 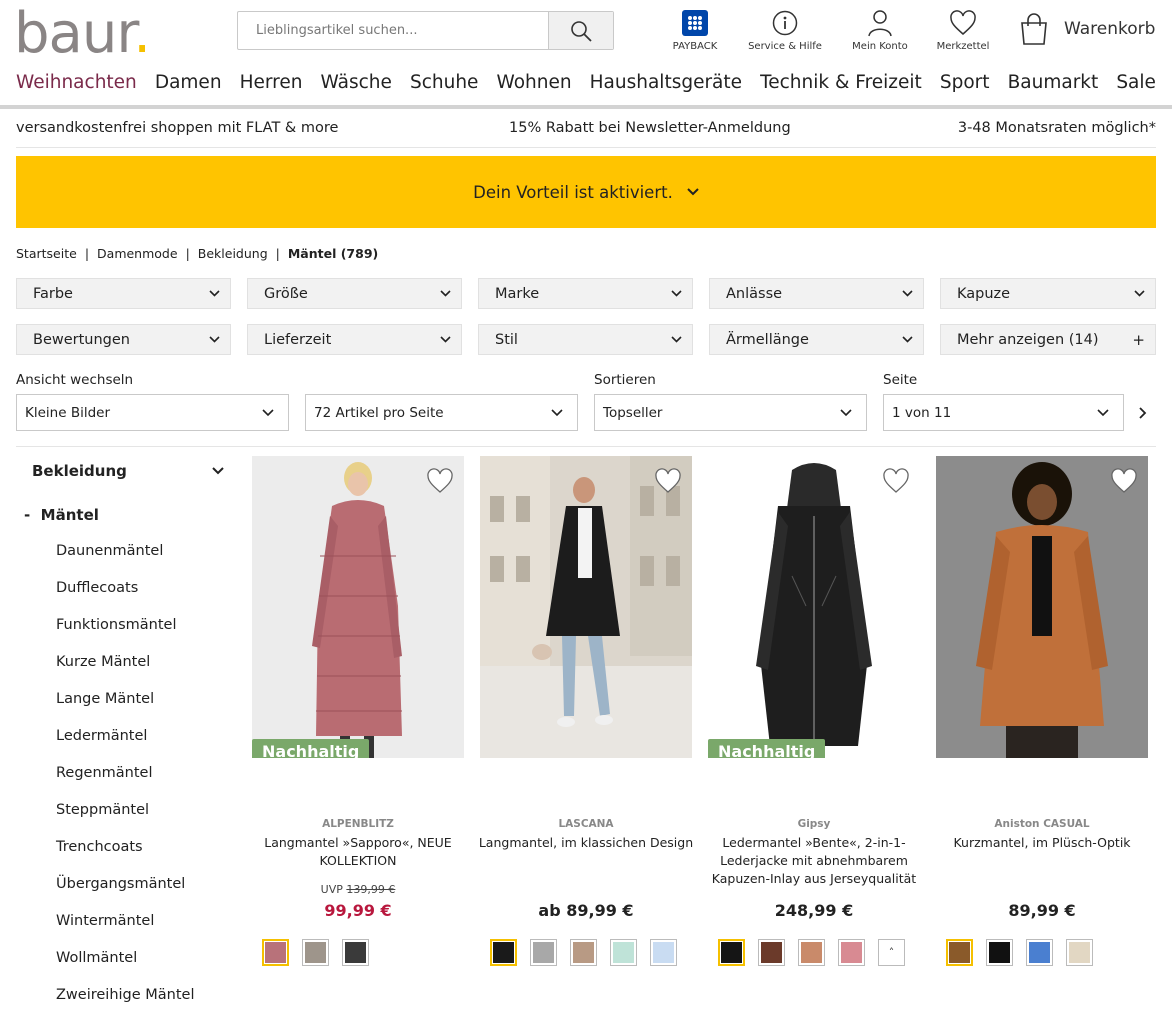 What do you see at coordinates (354, 293) in the screenshot?
I see `filter-groesse: Größe` at bounding box center [354, 293].